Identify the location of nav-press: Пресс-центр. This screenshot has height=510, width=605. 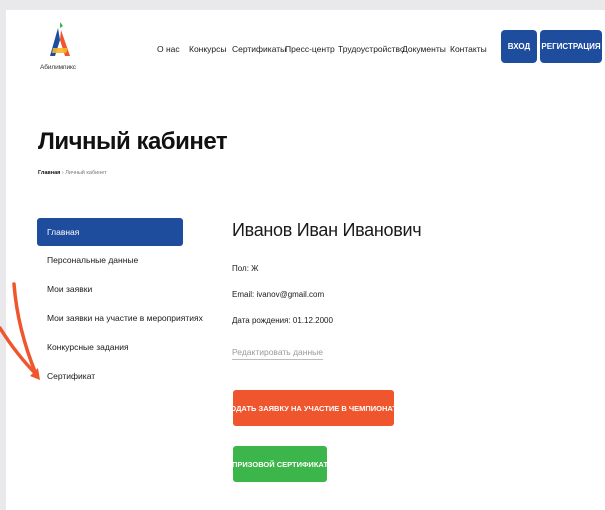
(310, 49).